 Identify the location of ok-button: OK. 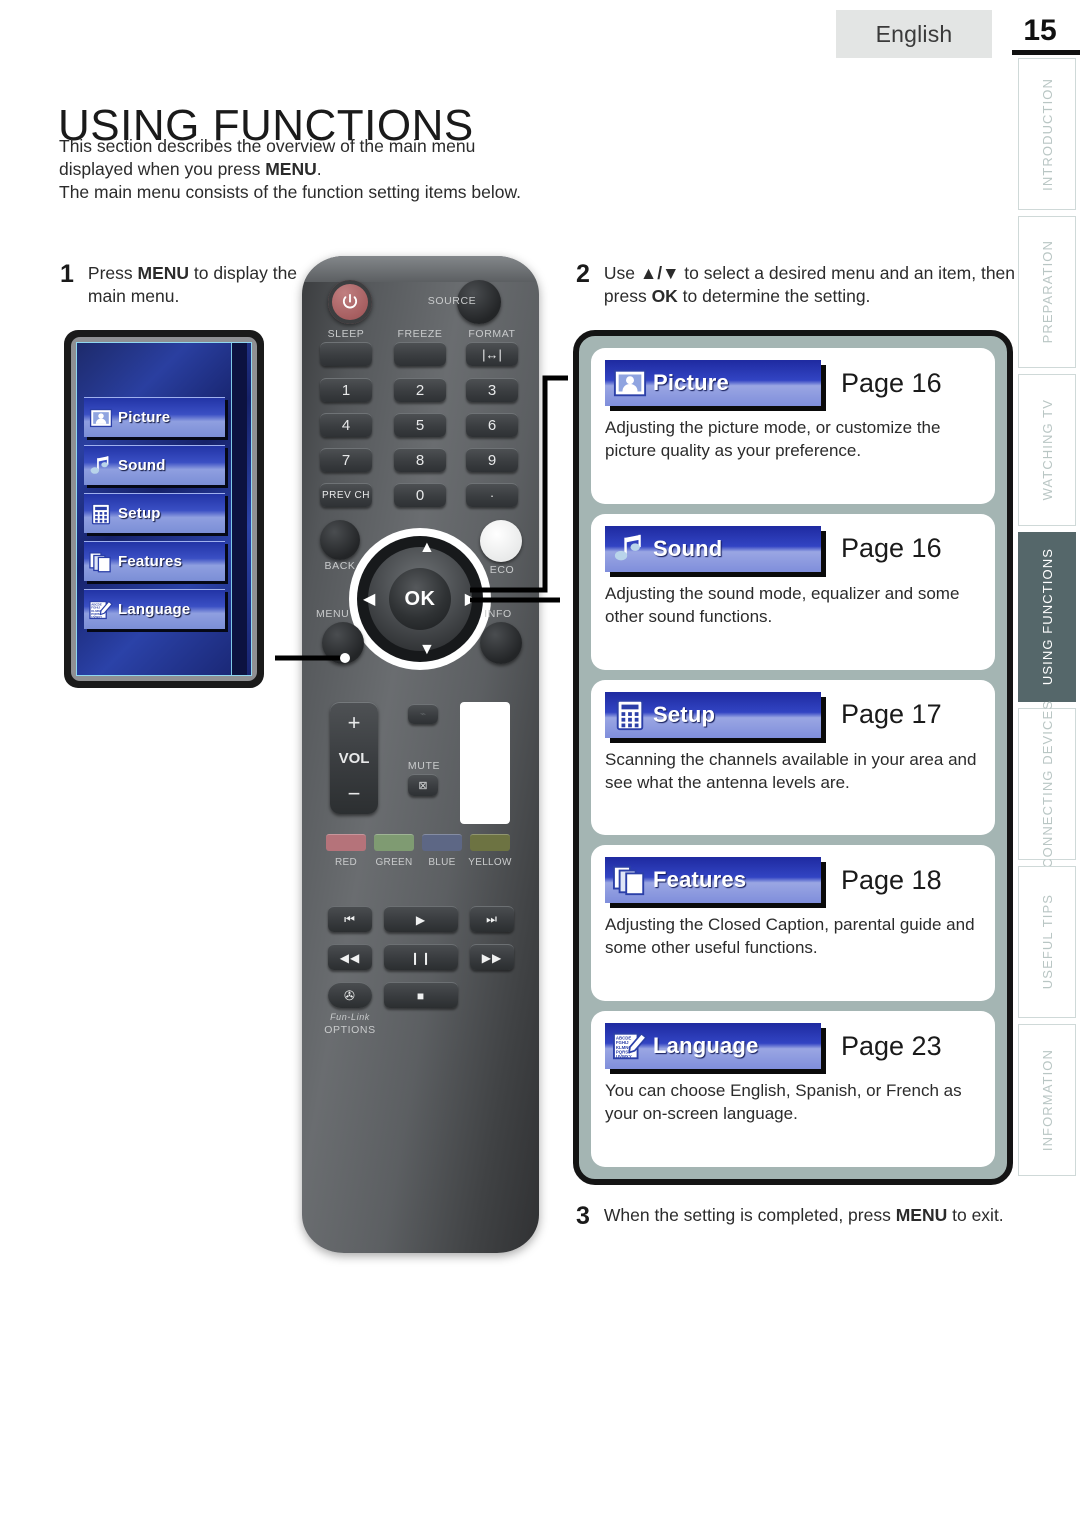
(420, 599).